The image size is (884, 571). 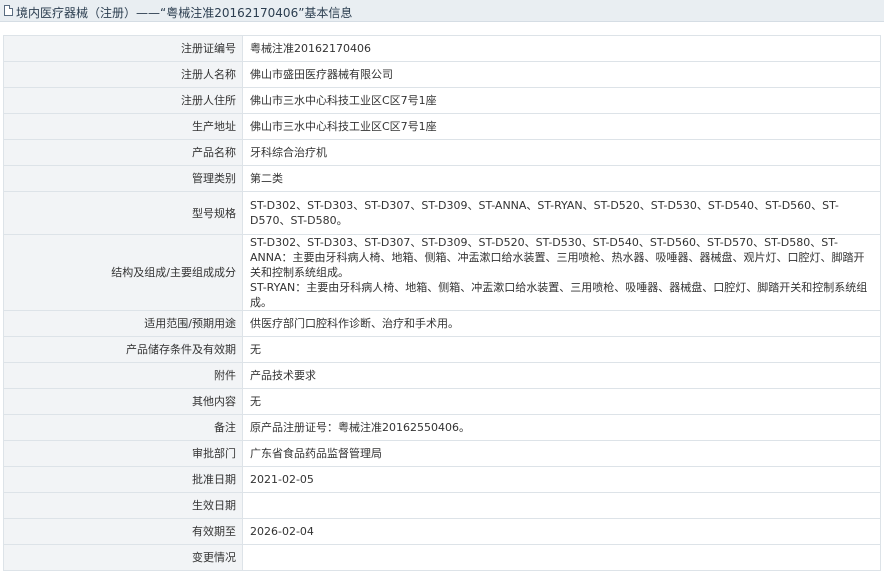 I want to click on table-row: 生产地址 佛山市三水中心科技工业区C区7号1座, so click(x=442, y=126).